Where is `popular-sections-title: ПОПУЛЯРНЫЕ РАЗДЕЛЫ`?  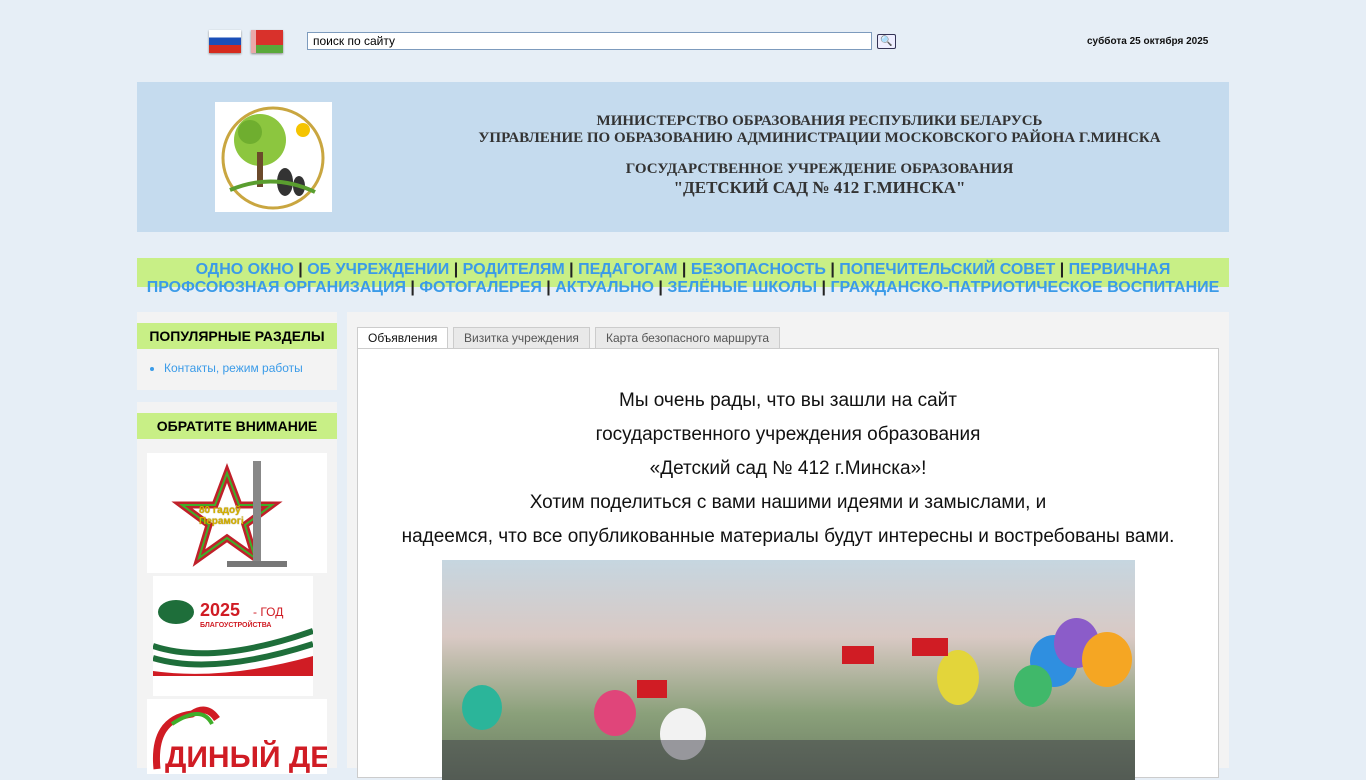
popular-sections-title: ПОПУЛЯРНЫЕ РАЗДЕЛЫ is located at coordinates (237, 336).